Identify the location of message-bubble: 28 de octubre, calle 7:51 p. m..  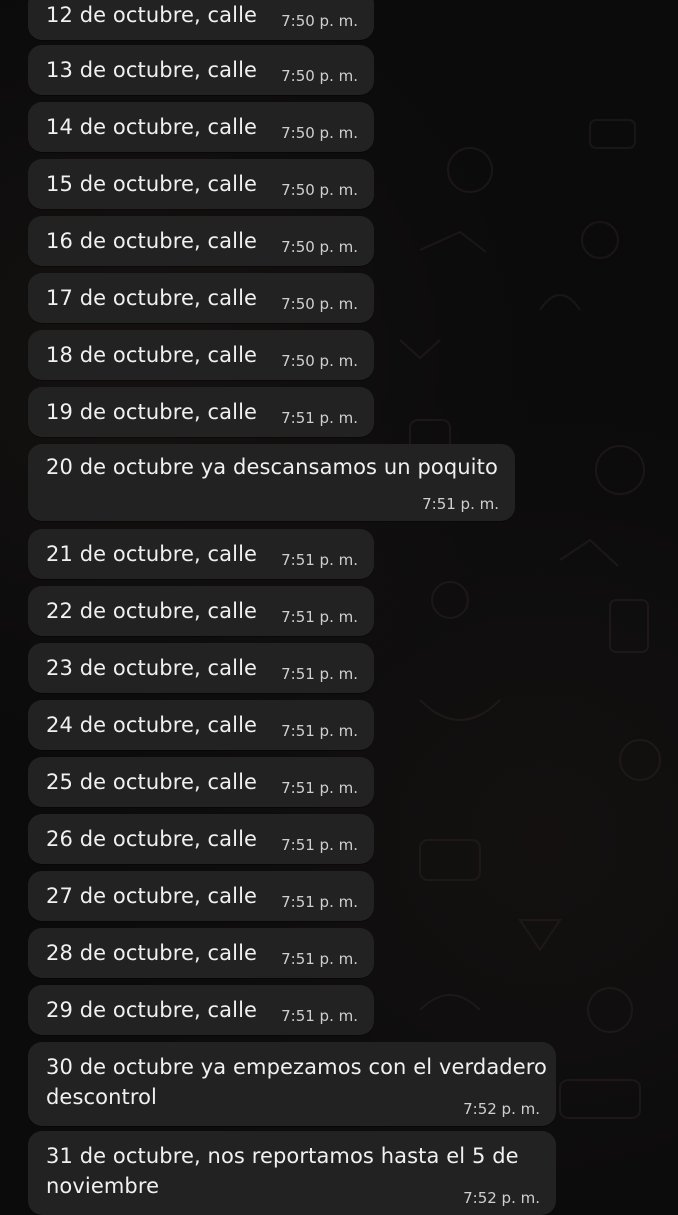
(201, 953).